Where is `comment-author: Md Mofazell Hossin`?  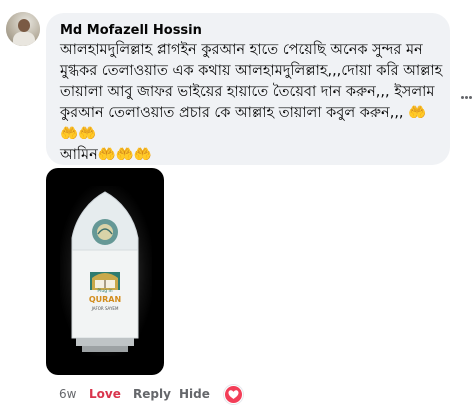 comment-author: Md Mofazell Hossin is located at coordinates (131, 30).